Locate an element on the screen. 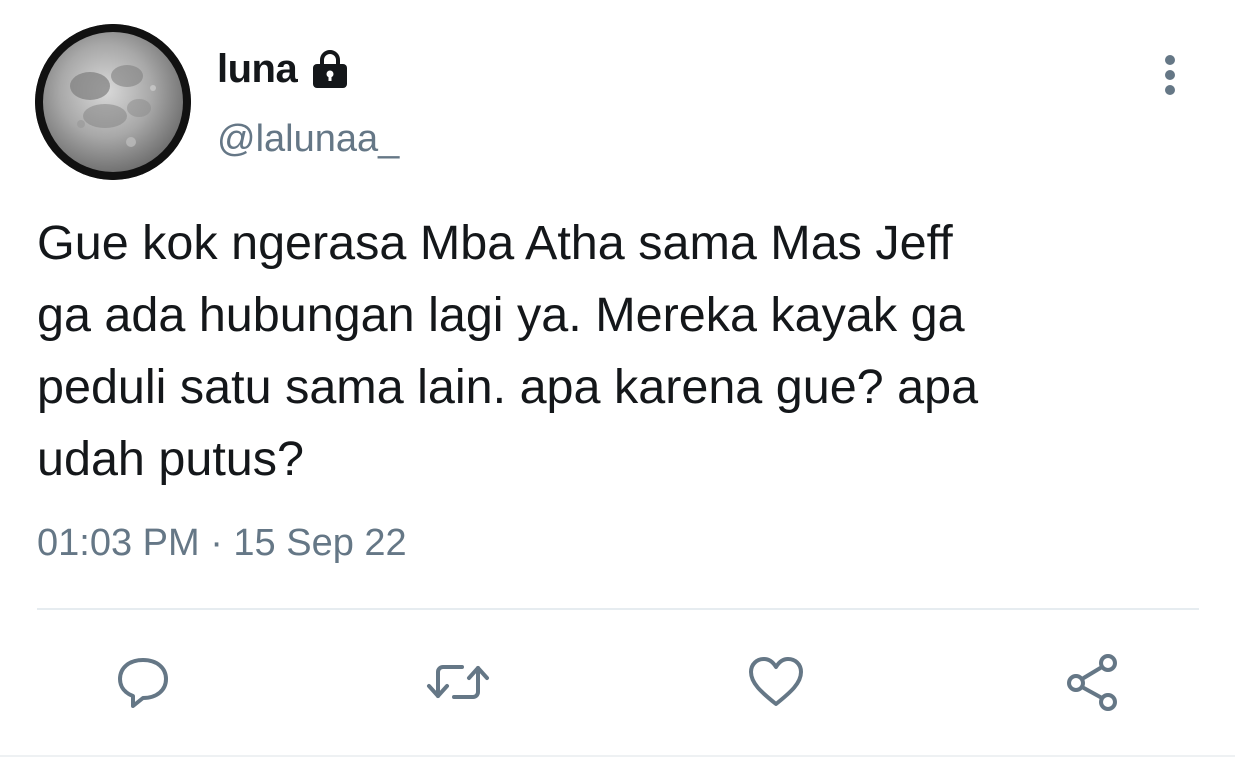  reply-icon is located at coordinates (143, 683).